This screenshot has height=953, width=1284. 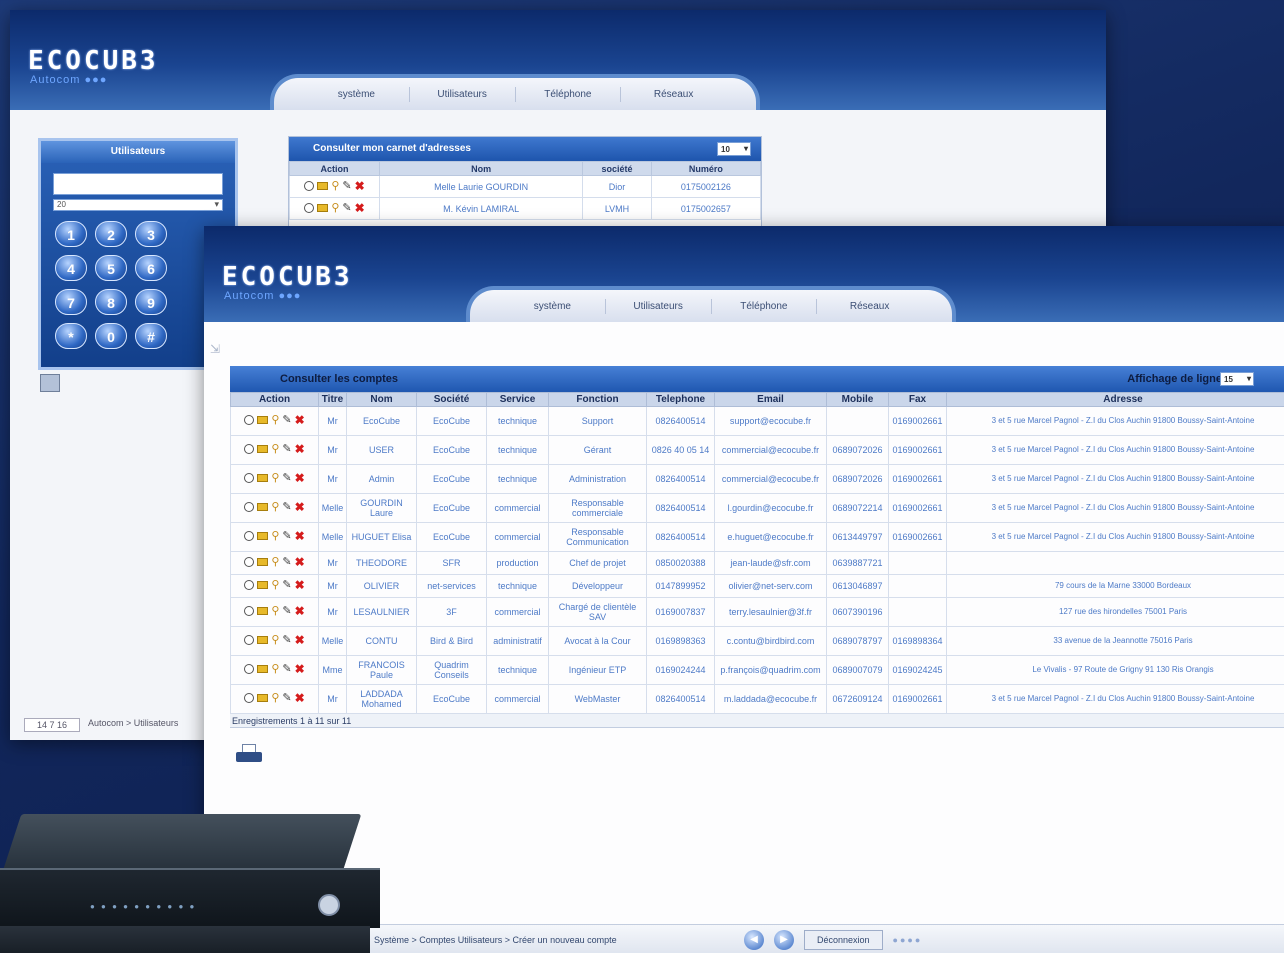 What do you see at coordinates (52, 725) in the screenshot?
I see `back-status-field: 14 7 16` at bounding box center [52, 725].